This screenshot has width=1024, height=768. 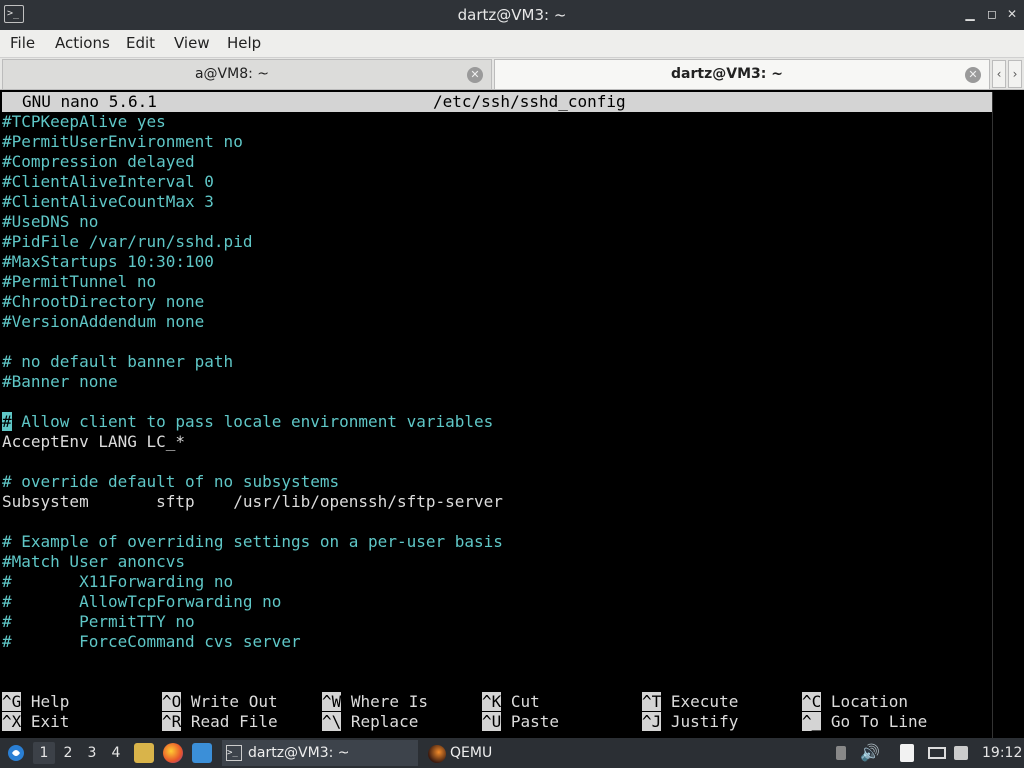 What do you see at coordinates (82, 44) in the screenshot?
I see `menu-actions: Actions` at bounding box center [82, 44].